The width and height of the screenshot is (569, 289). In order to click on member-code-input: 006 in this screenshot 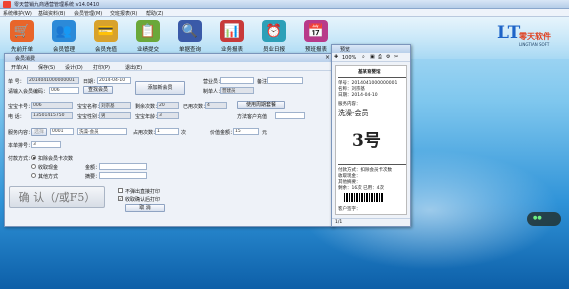, I will do `click(64, 90)`.